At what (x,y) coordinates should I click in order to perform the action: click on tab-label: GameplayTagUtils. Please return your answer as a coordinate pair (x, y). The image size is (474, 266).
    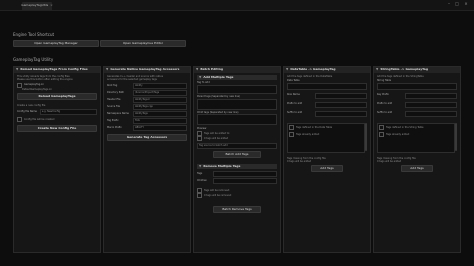
    Looking at the image, I should click on (35, 5).